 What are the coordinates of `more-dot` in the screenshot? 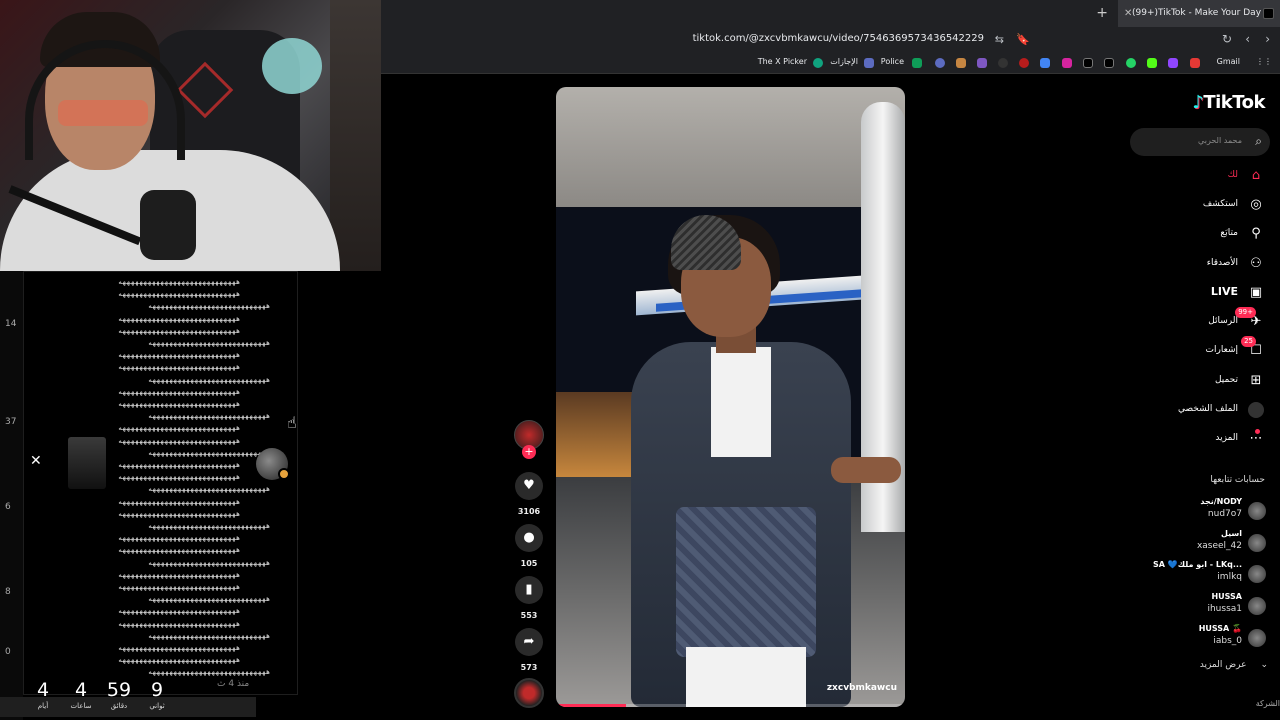 It's located at (1257, 431).